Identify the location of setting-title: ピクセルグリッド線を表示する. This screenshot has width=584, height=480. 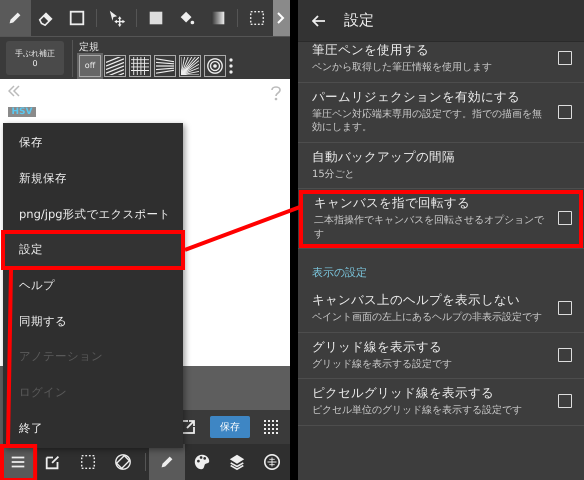
(403, 393).